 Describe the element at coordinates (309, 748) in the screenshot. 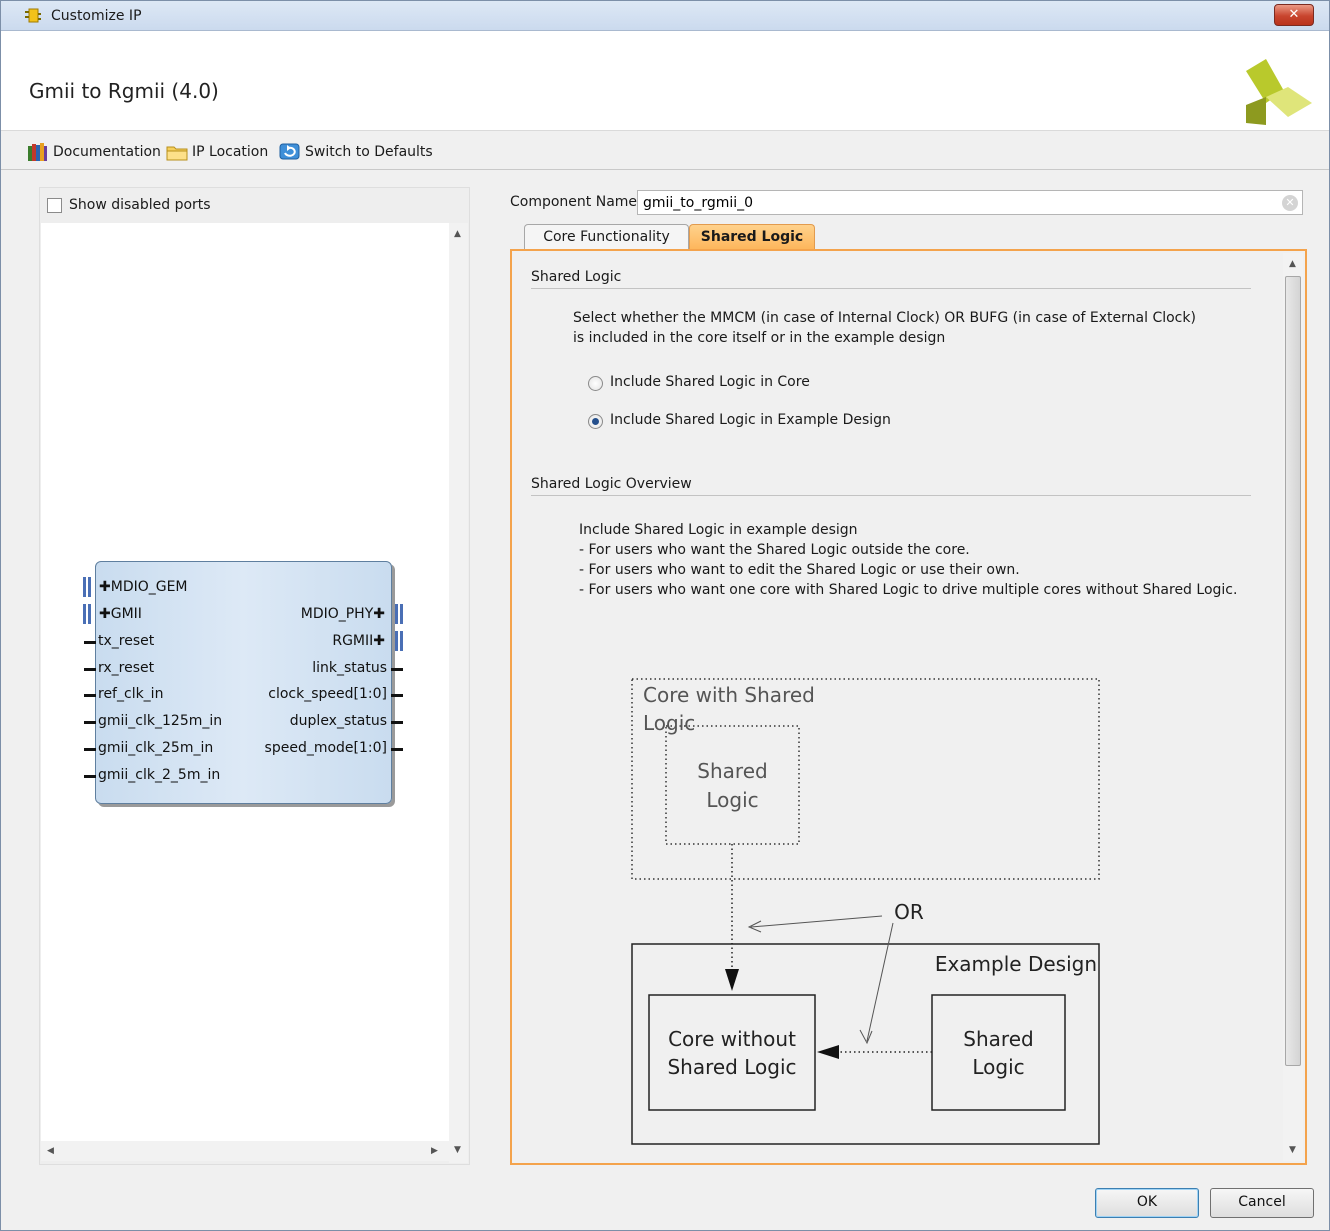

I see `port-speed-mode: speed_mode[1:0]` at that location.